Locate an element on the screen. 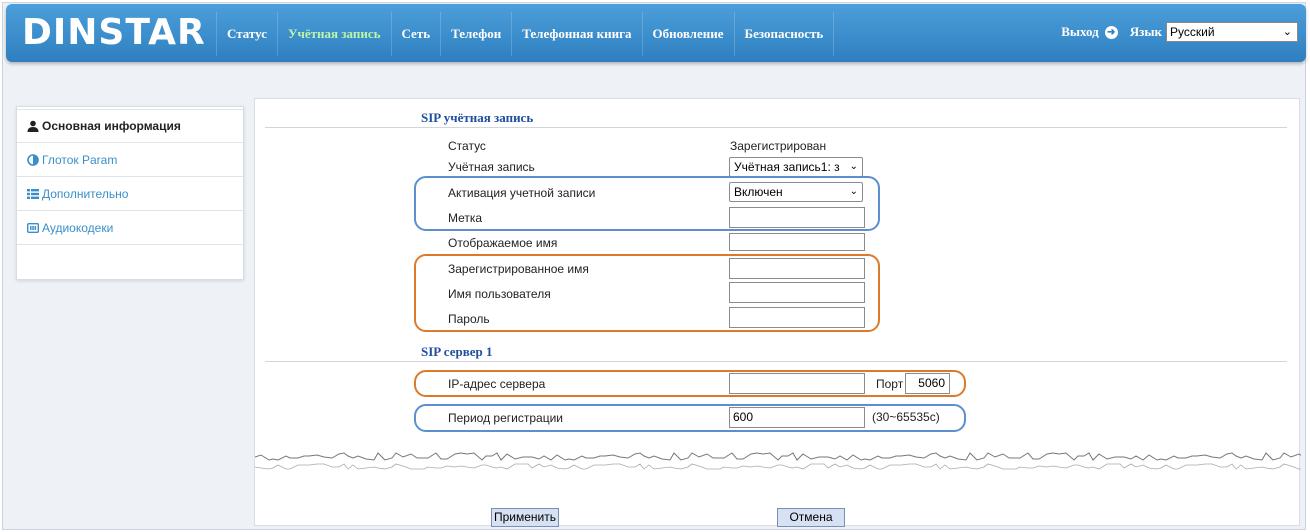 The width and height of the screenshot is (1310, 532). display-name-input is located at coordinates (797, 242).